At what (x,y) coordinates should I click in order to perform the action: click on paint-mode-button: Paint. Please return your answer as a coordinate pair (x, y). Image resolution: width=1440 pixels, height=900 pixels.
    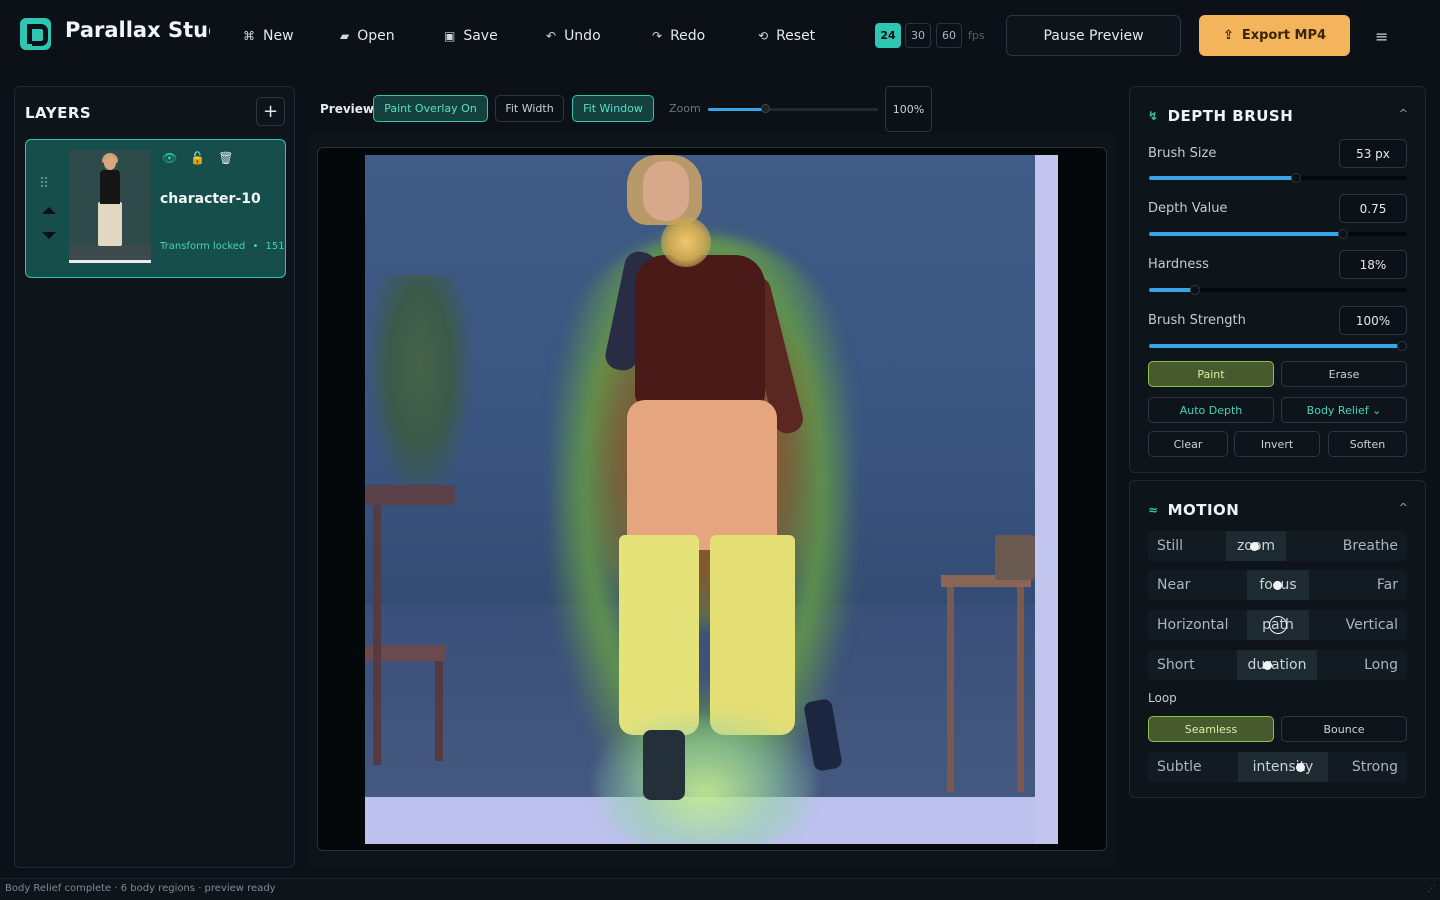
    Looking at the image, I should click on (1211, 374).